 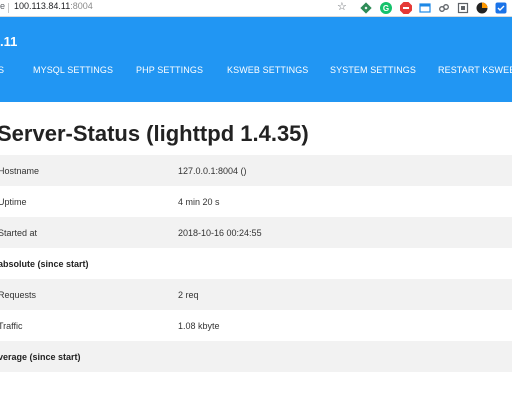 I want to click on tab-system-settings: SYSTEM SETTINGS, so click(x=373, y=70).